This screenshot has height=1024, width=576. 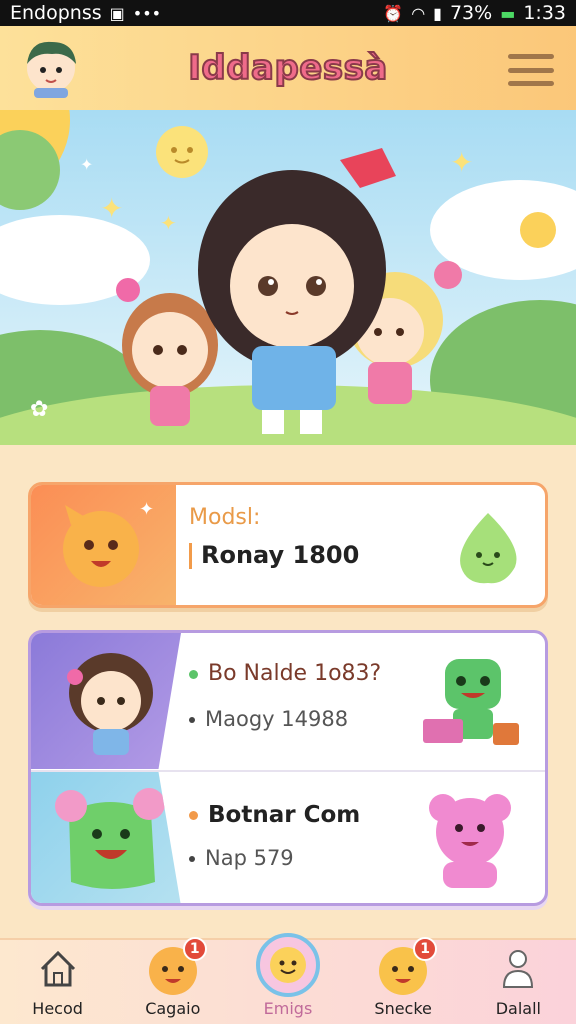 What do you see at coordinates (393, 13) in the screenshot?
I see `alarm-icon: ⏰` at bounding box center [393, 13].